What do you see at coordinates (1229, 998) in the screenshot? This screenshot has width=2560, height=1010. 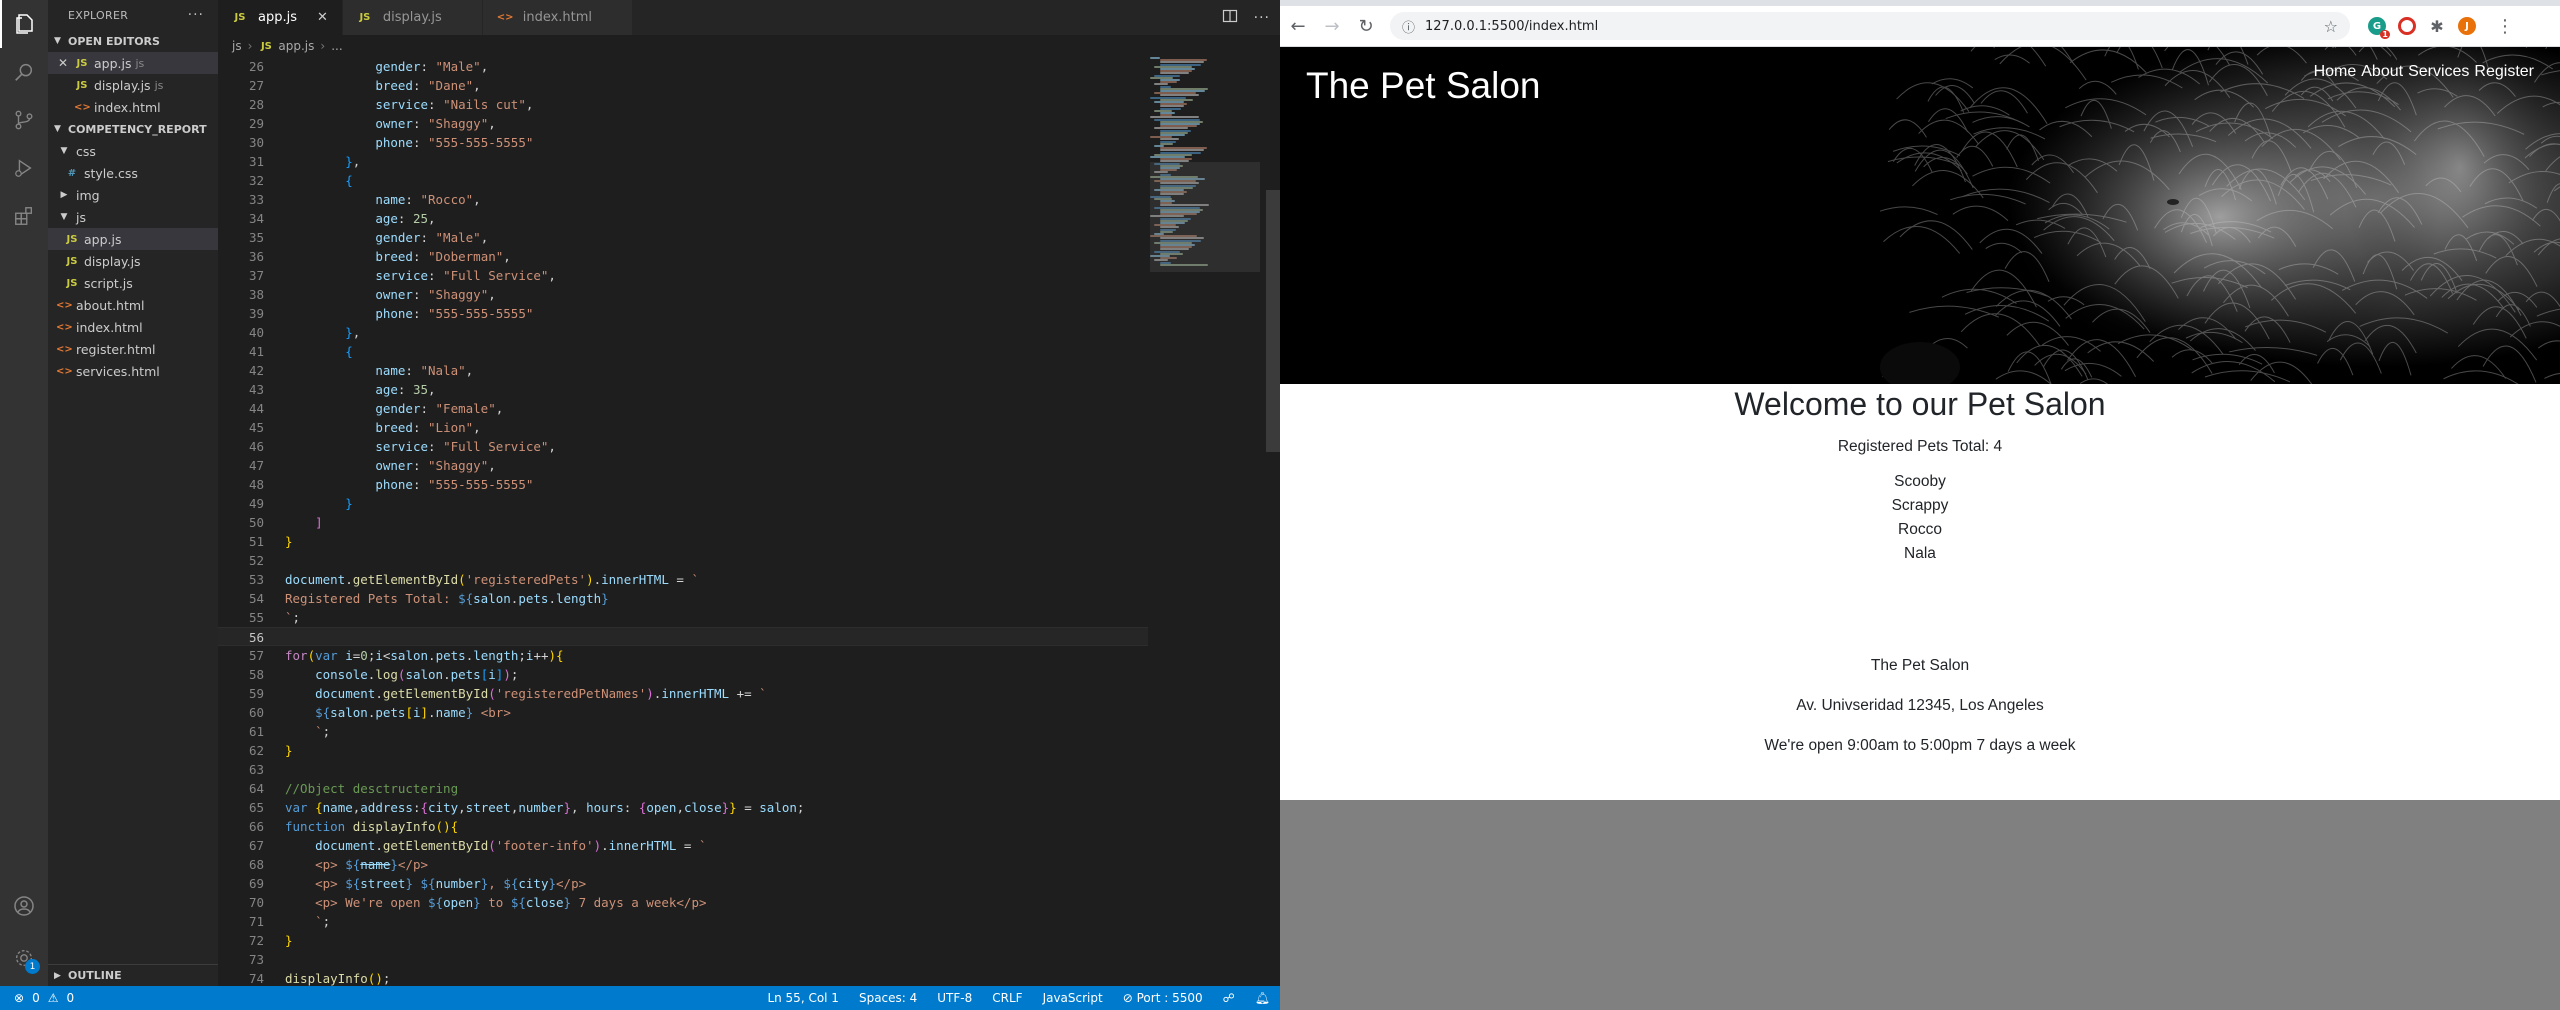 I see `feedback-icon: ☍` at bounding box center [1229, 998].